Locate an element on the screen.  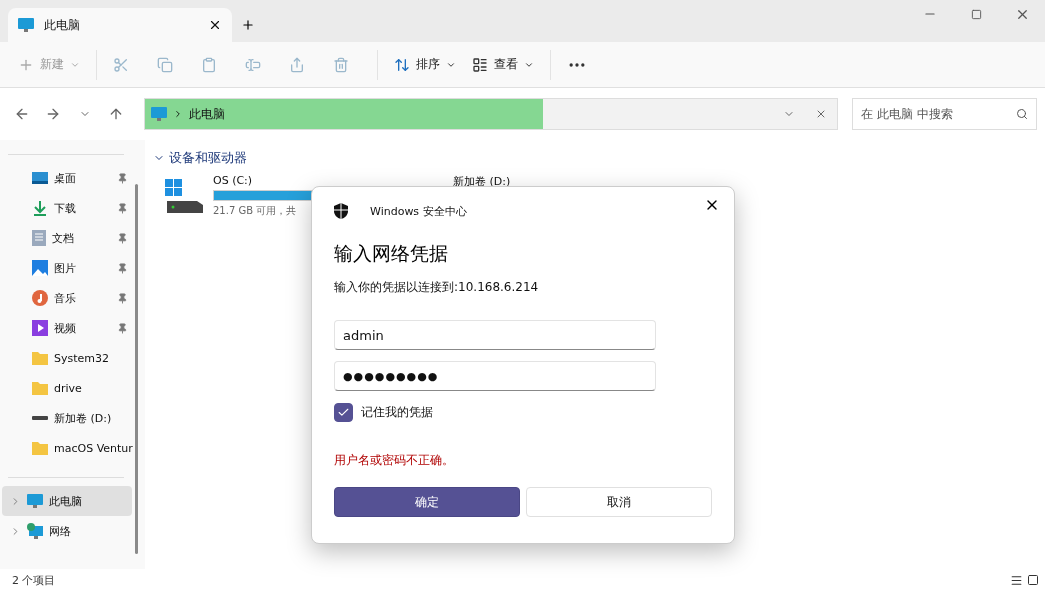
drive-name: OS (C:) is located at coordinates (233, 180).